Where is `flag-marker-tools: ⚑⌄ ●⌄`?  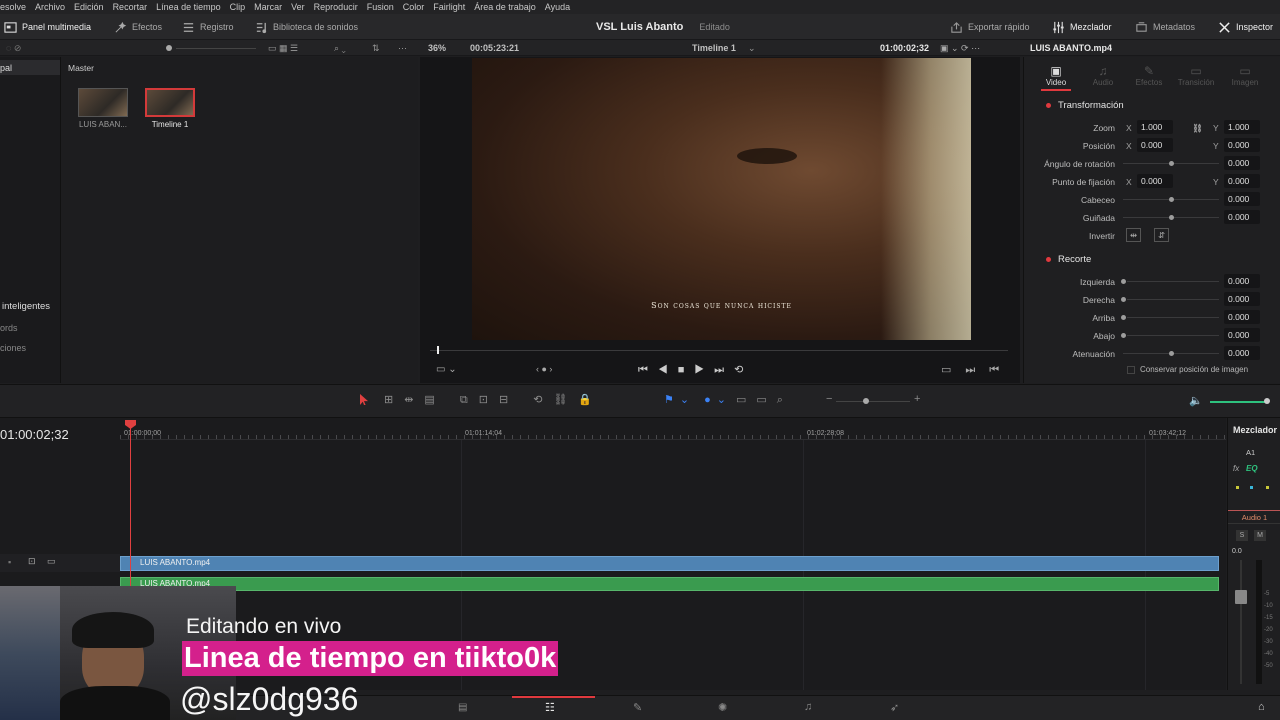 flag-marker-tools: ⚑⌄ ●⌄ is located at coordinates (698, 399).